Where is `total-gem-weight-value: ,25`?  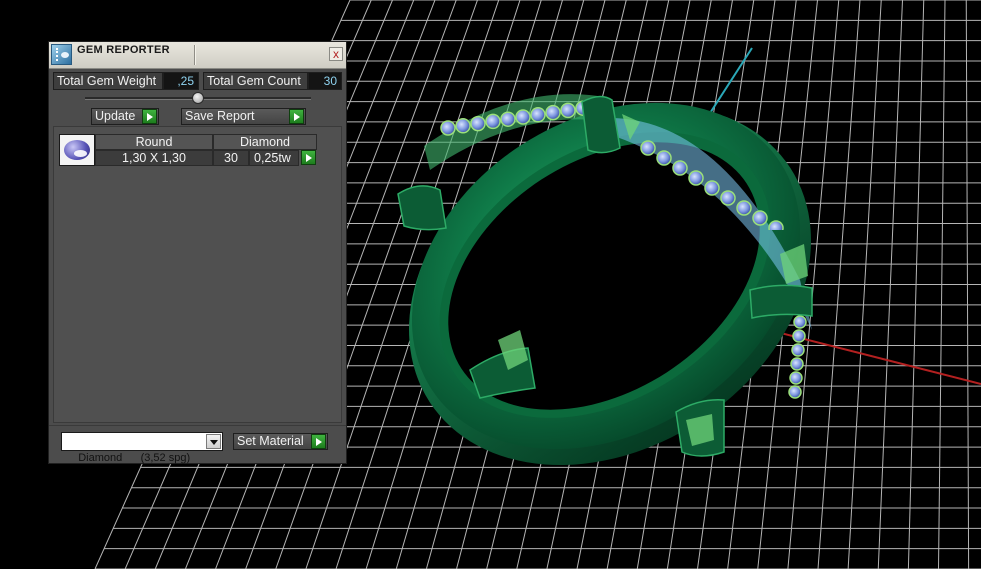 total-gem-weight-value: ,25 is located at coordinates (181, 81).